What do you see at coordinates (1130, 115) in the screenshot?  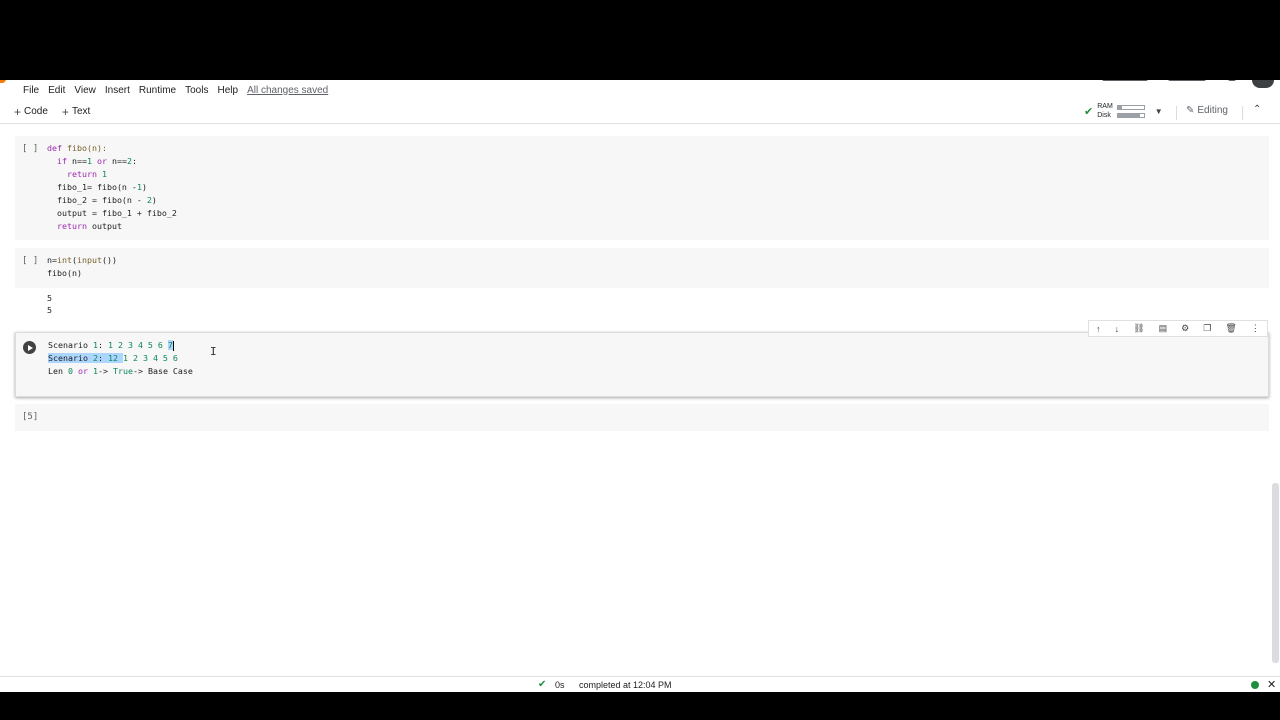 I see `disk-bar` at bounding box center [1130, 115].